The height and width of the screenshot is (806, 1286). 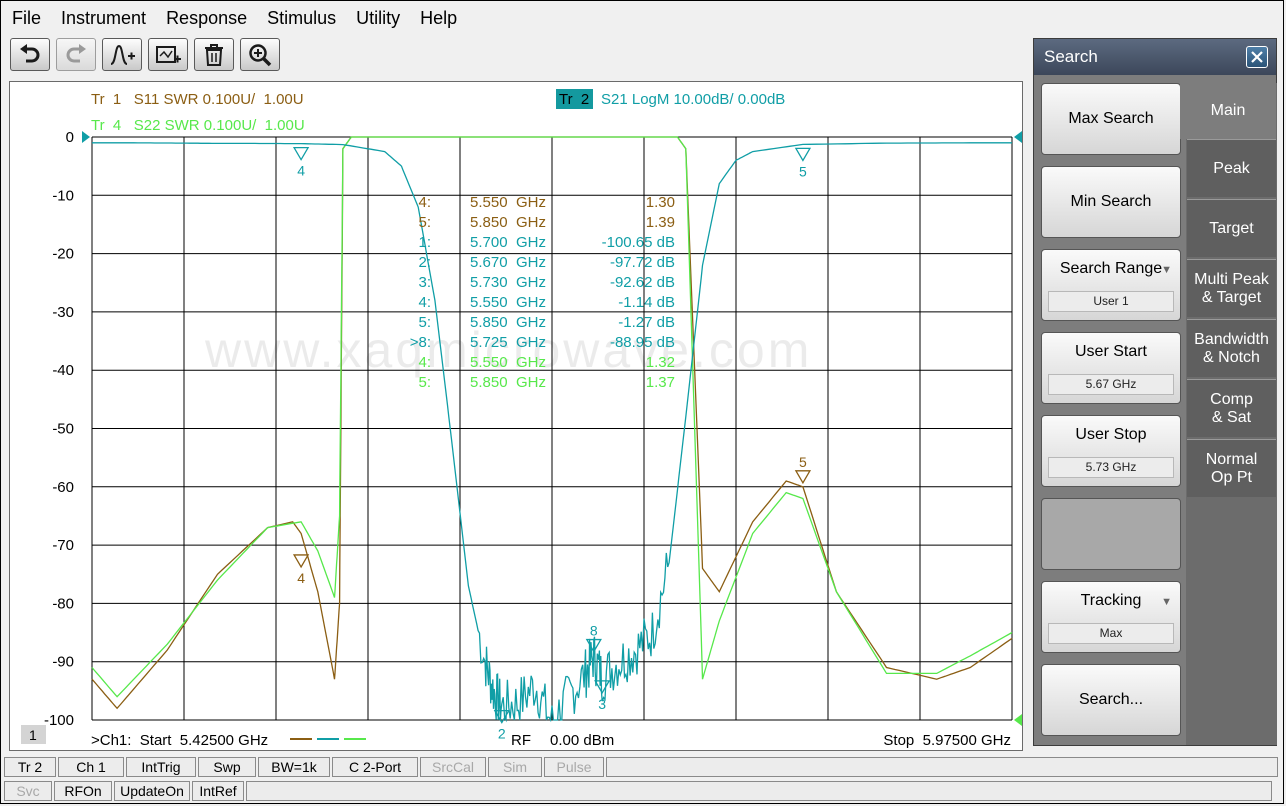 I want to click on menu-file: File, so click(x=26, y=18).